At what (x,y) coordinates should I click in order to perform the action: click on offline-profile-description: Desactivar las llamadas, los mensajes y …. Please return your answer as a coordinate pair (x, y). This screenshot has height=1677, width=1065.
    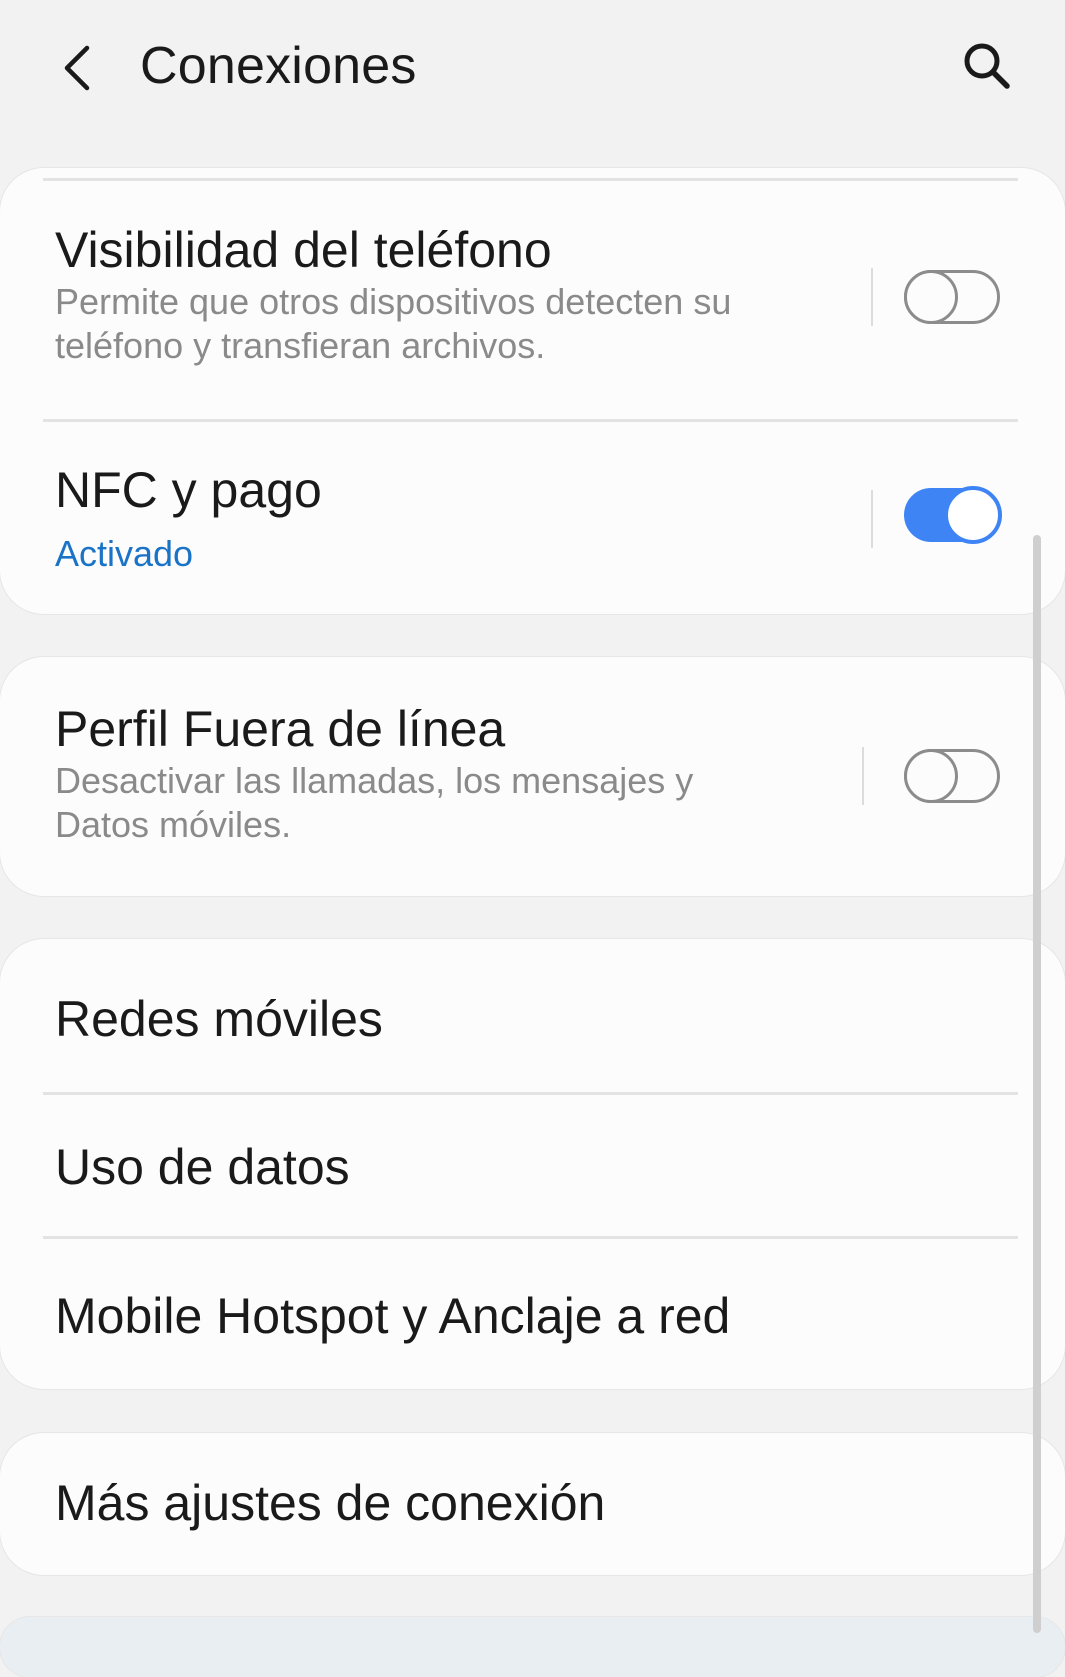
    Looking at the image, I should click on (374, 802).